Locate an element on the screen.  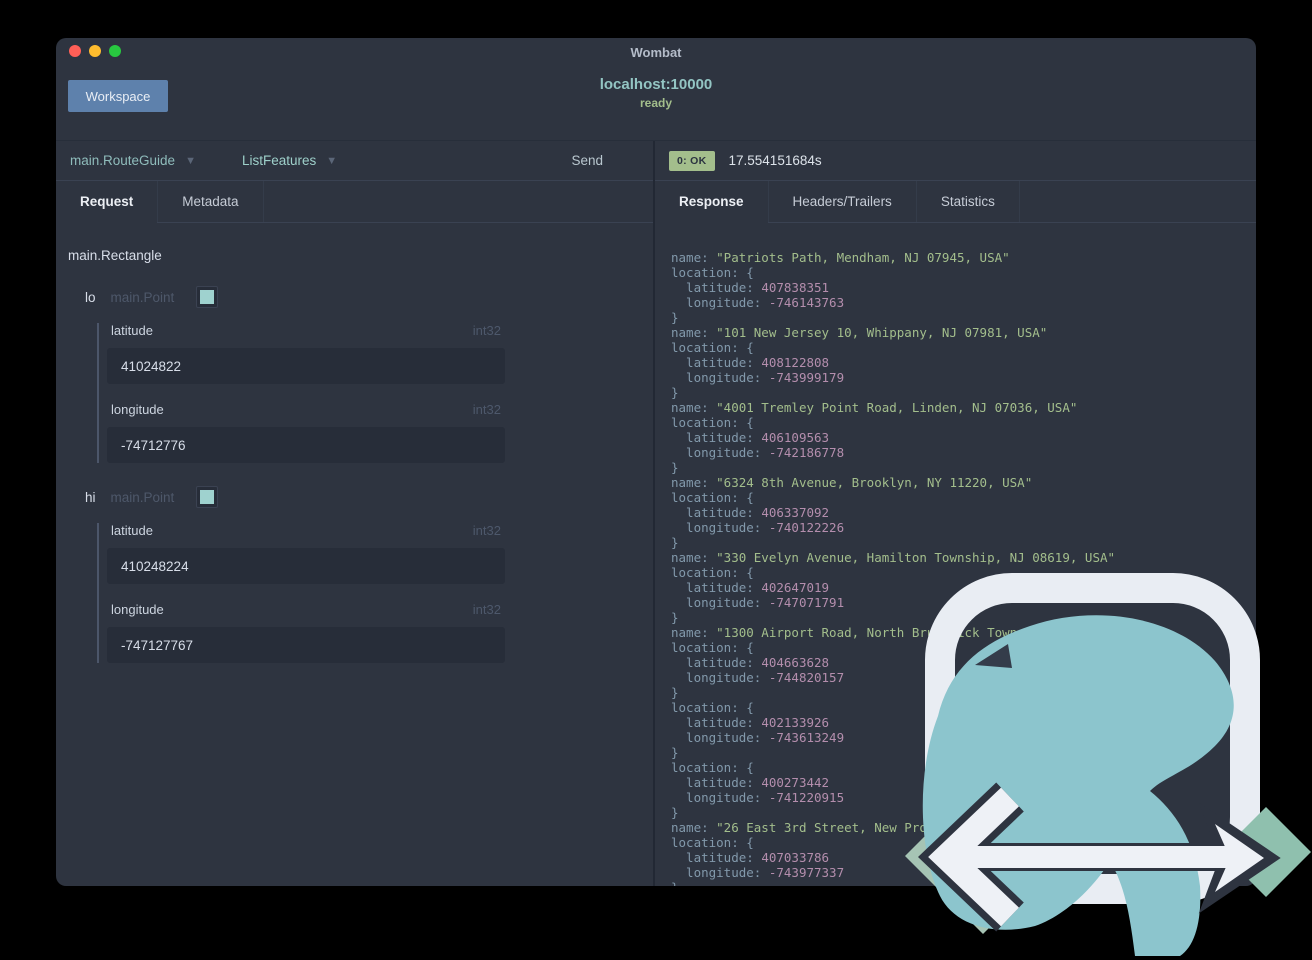
server-address: localhost:10000 is located at coordinates (656, 84).